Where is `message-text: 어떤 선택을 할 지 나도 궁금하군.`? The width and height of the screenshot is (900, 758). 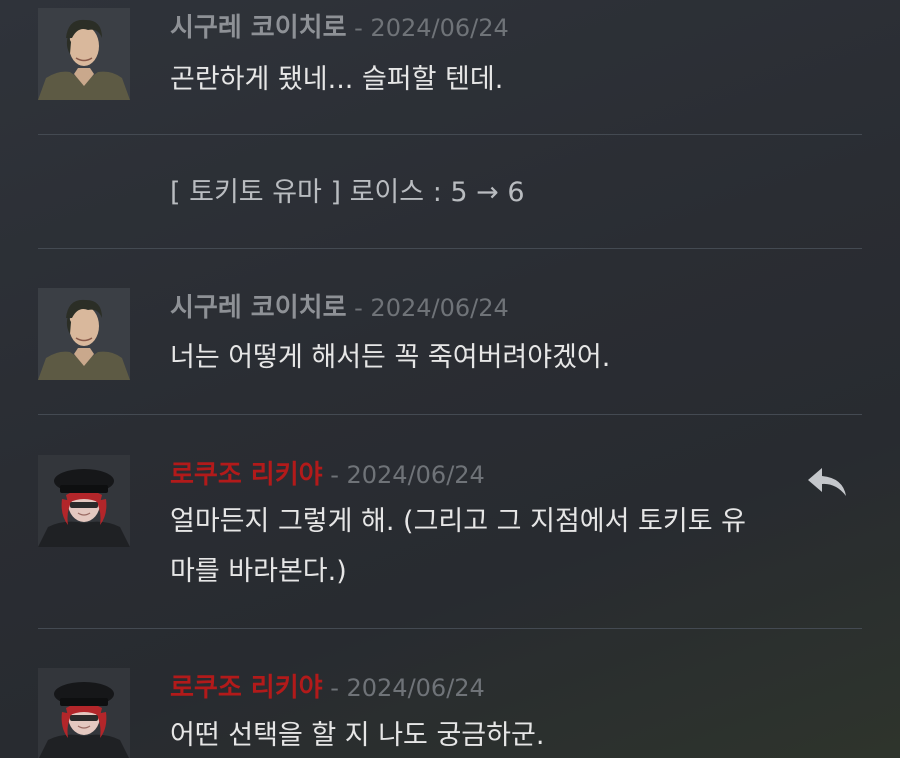
message-text: 어떤 선택을 할 지 나도 궁금하군. is located at coordinates (357, 735).